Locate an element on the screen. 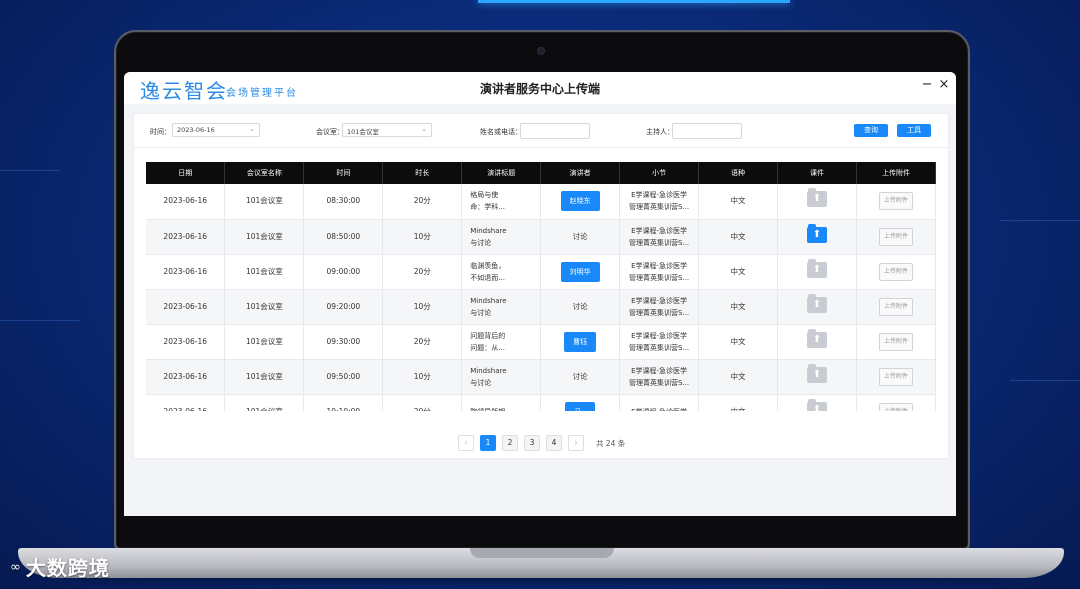 This screenshot has height=589, width=1080. tools-button: 工具 is located at coordinates (914, 130).